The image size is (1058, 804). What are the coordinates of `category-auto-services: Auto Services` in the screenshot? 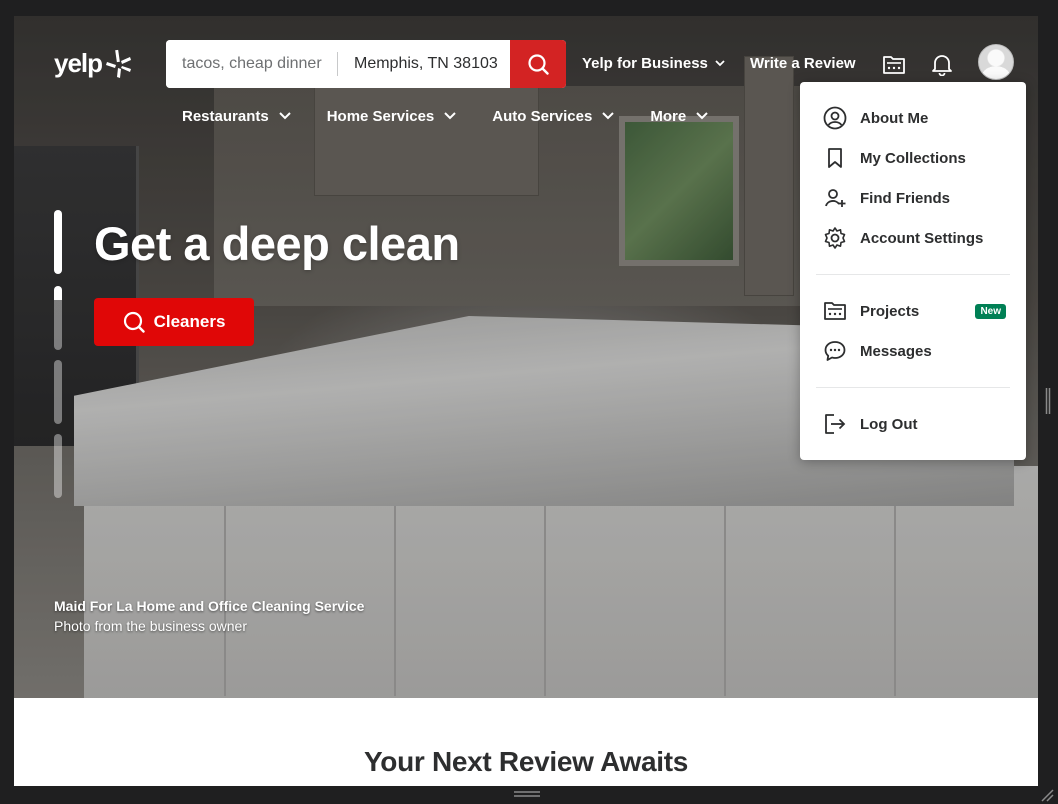 It's located at (553, 116).